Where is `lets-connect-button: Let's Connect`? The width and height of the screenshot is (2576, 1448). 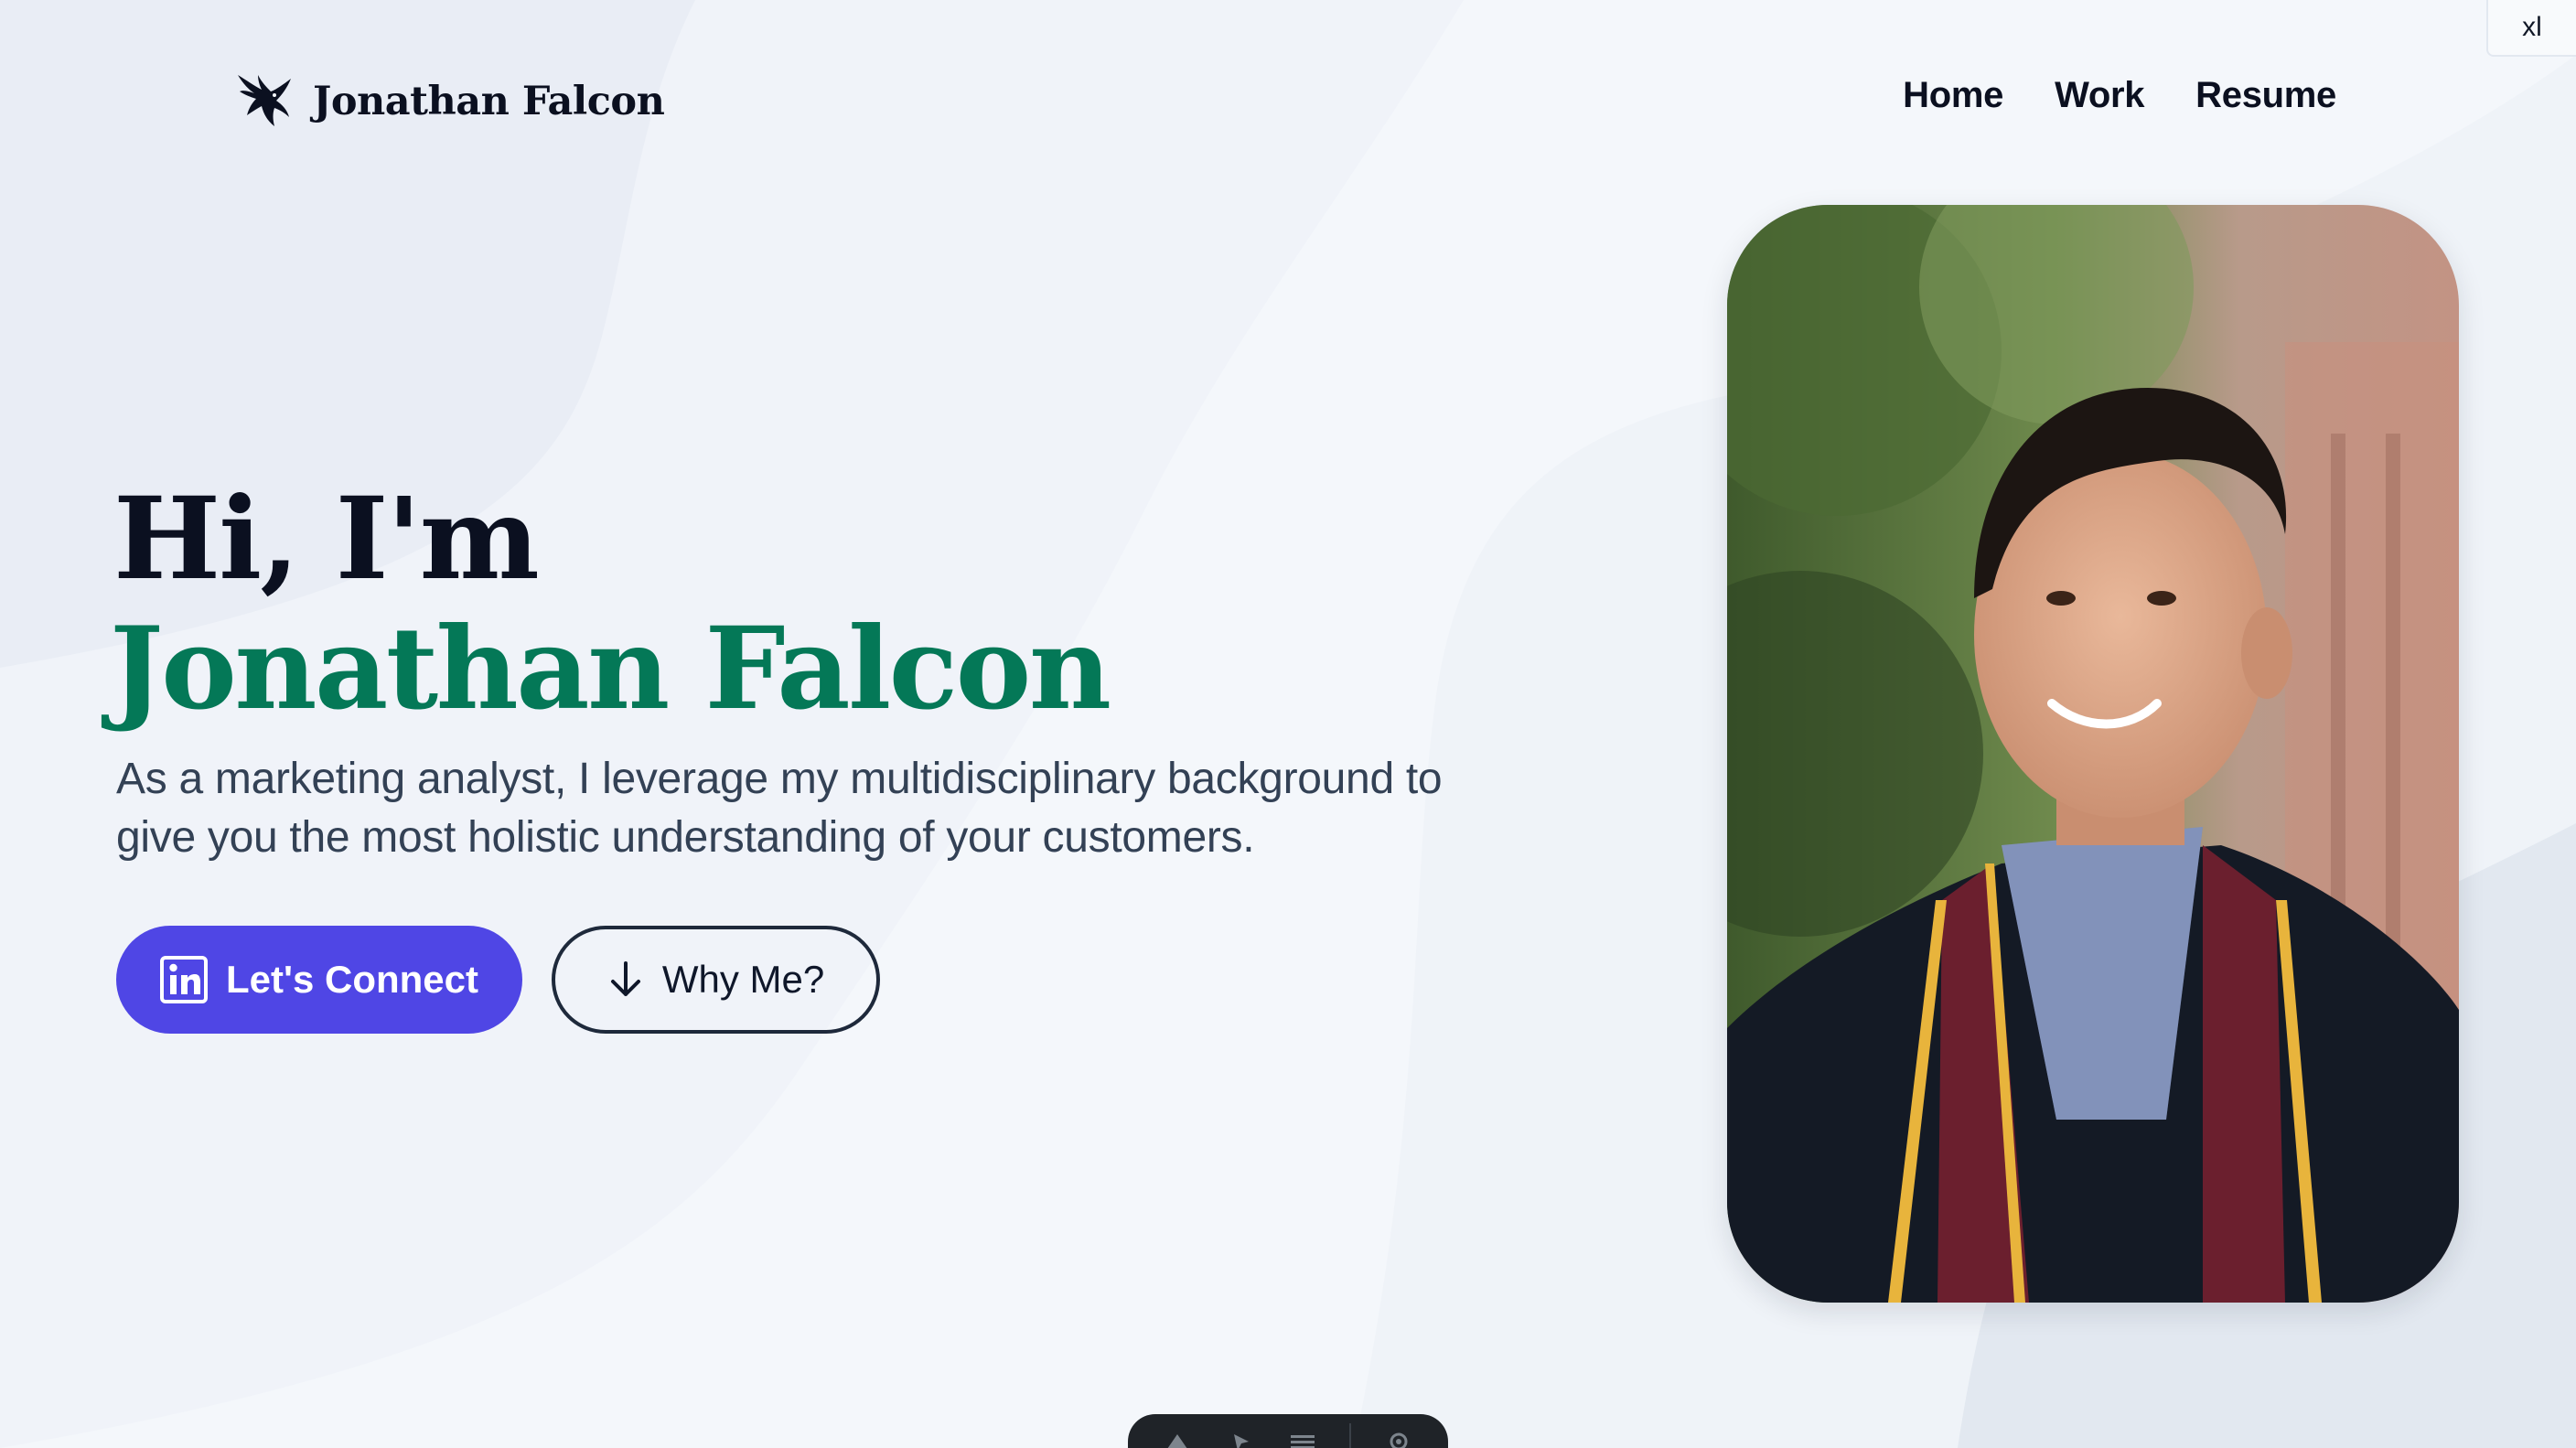
lets-connect-button: Let's Connect is located at coordinates (319, 980).